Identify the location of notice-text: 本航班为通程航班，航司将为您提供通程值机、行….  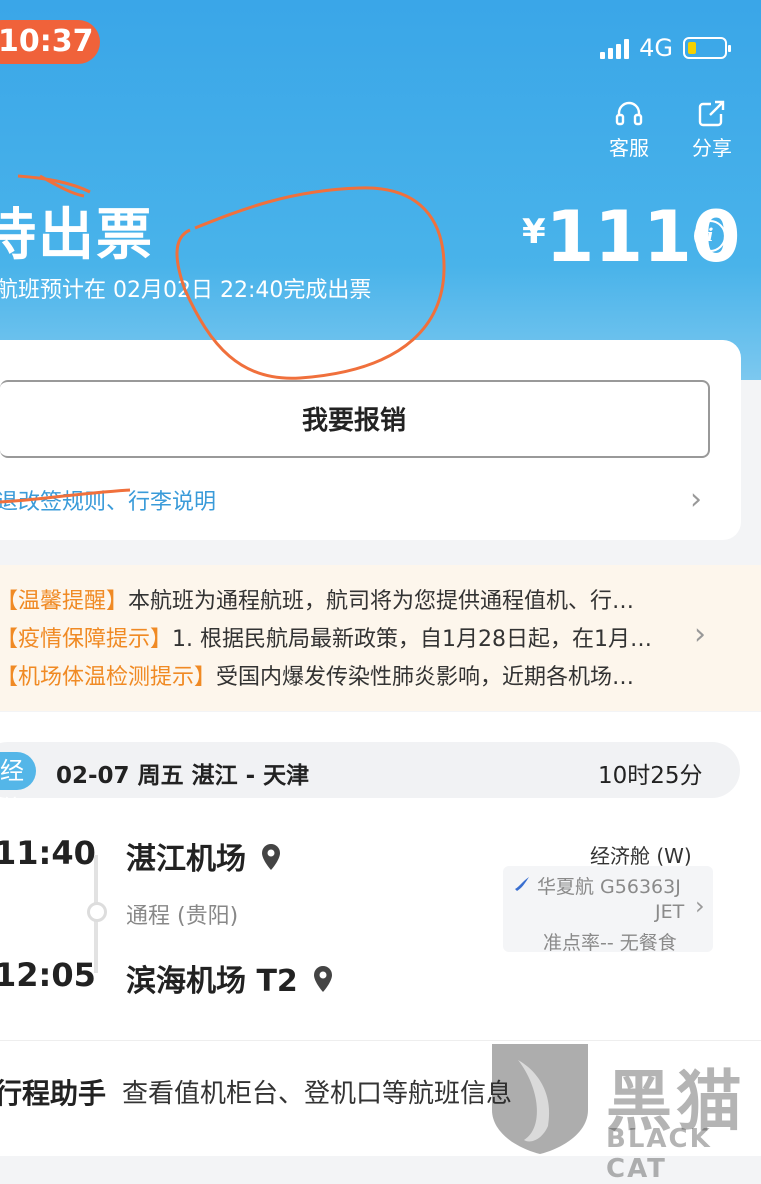
(381, 601).